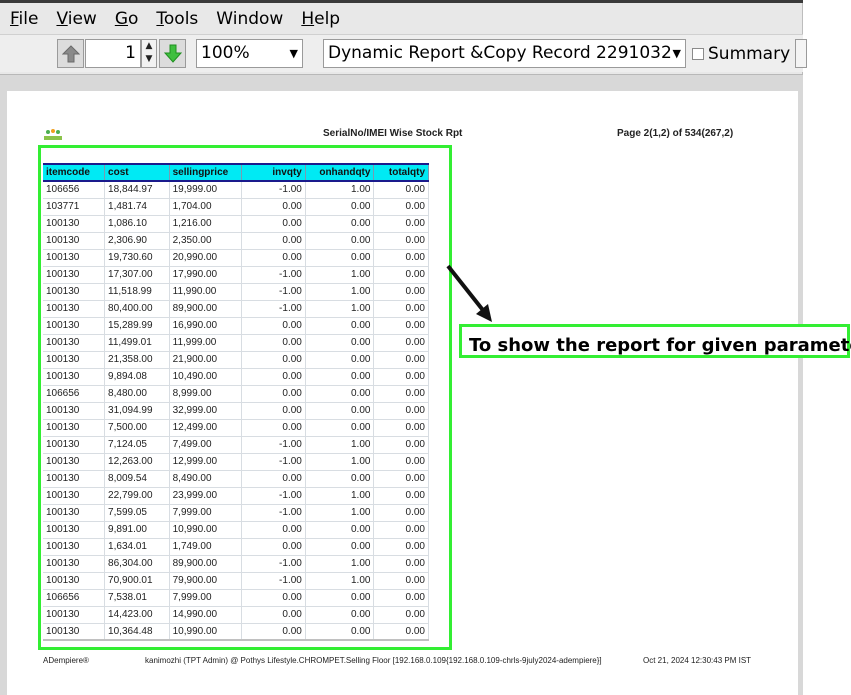  What do you see at coordinates (749, 54) in the screenshot?
I see `summary-label: Summary` at bounding box center [749, 54].